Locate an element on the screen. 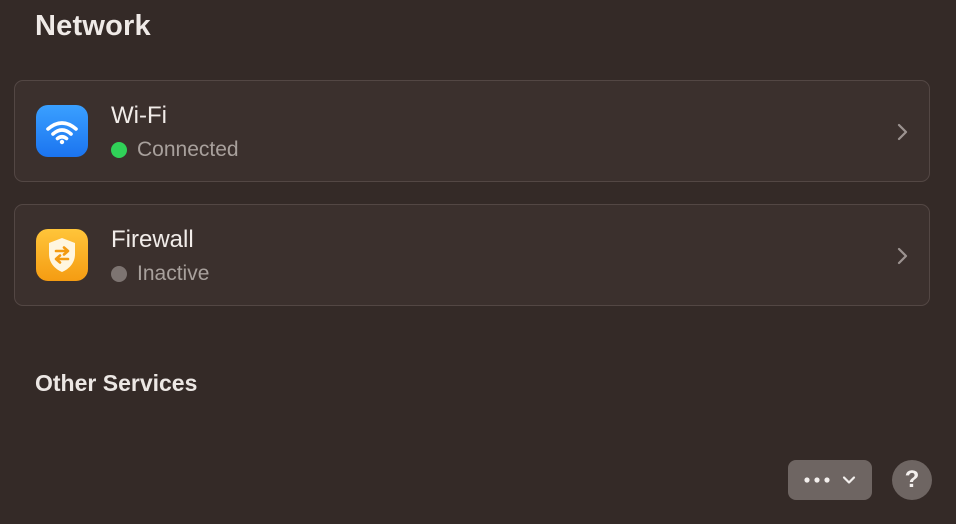 The image size is (956, 524). page-title: Network is located at coordinates (93, 26).